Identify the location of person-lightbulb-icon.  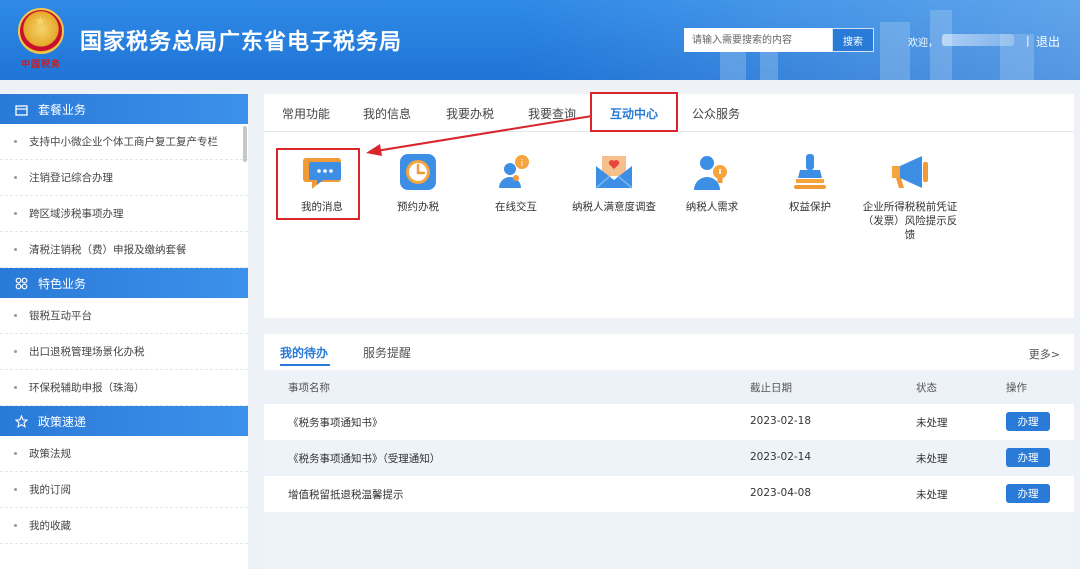
(712, 172).